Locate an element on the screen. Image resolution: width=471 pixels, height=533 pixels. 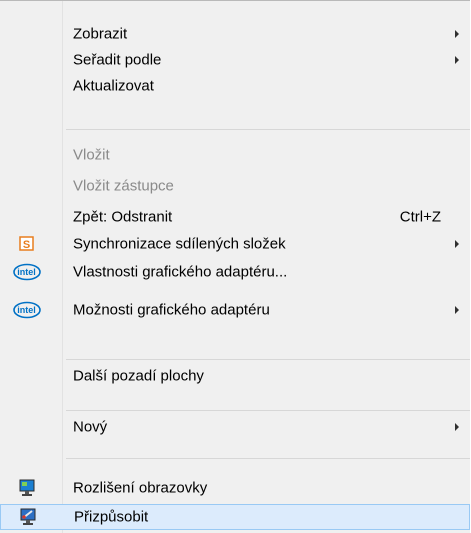
menu-item-label: Seřadit podle is located at coordinates (117, 60).